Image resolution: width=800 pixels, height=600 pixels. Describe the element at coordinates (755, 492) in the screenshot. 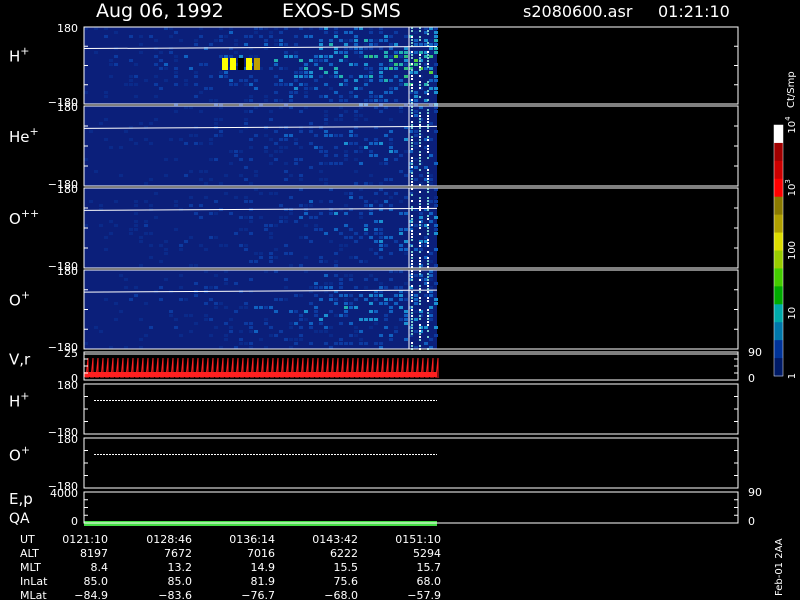

I see `right-top-label: 90` at that location.